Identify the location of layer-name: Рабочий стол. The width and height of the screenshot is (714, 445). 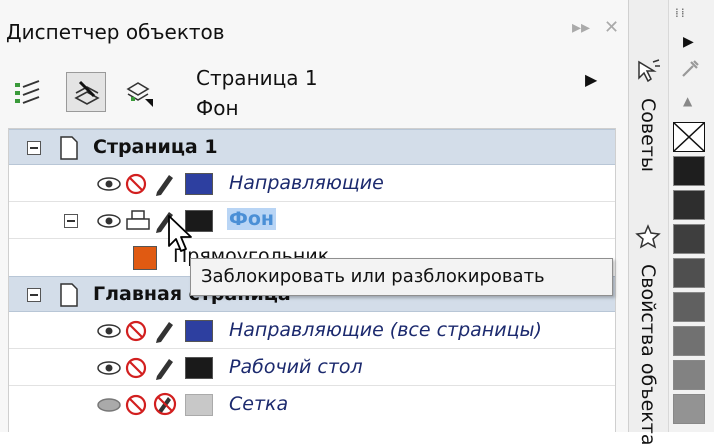
(296, 367).